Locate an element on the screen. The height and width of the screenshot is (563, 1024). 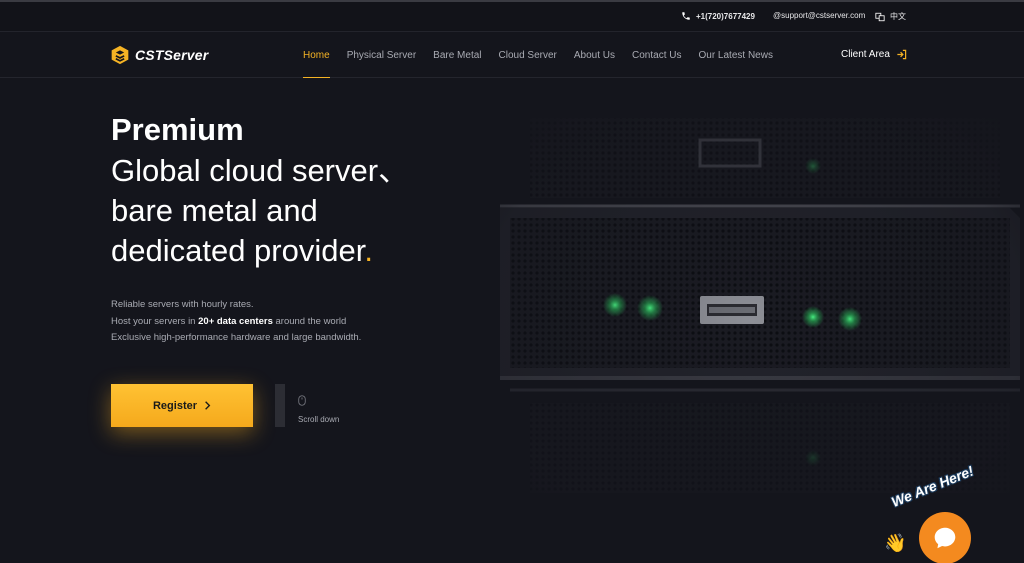
nav-item-about-us: About Us is located at coordinates (594, 55).